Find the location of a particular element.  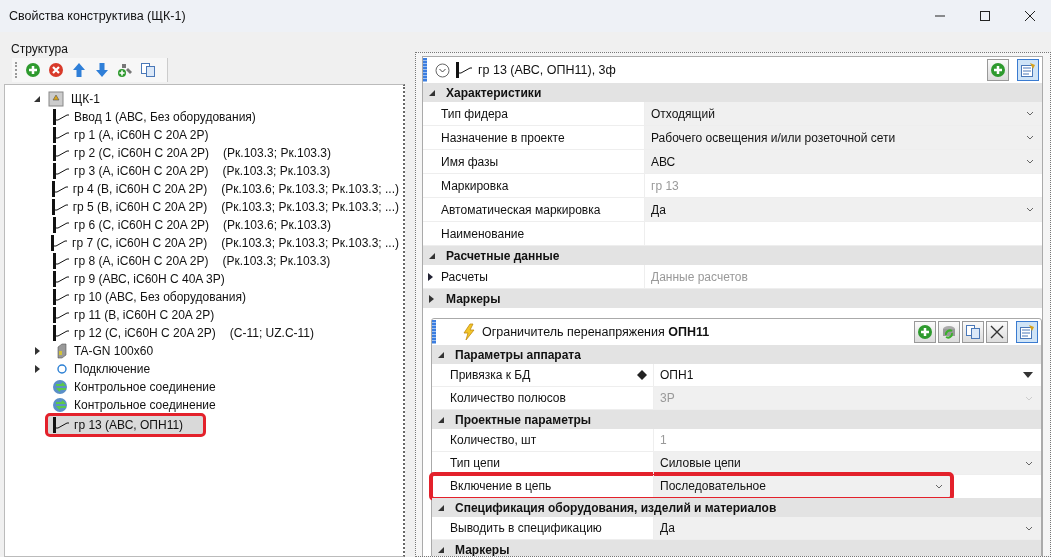

tree-item: гр 2 (С, iC60H C 20A 2P) is located at coordinates (142, 153).